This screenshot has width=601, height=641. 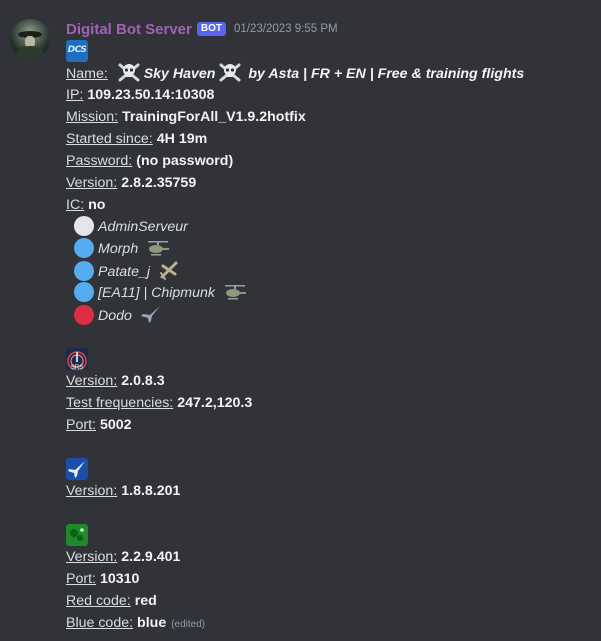 What do you see at coordinates (119, 579) in the screenshot?
I see `lotatc-port-value: 10310` at bounding box center [119, 579].